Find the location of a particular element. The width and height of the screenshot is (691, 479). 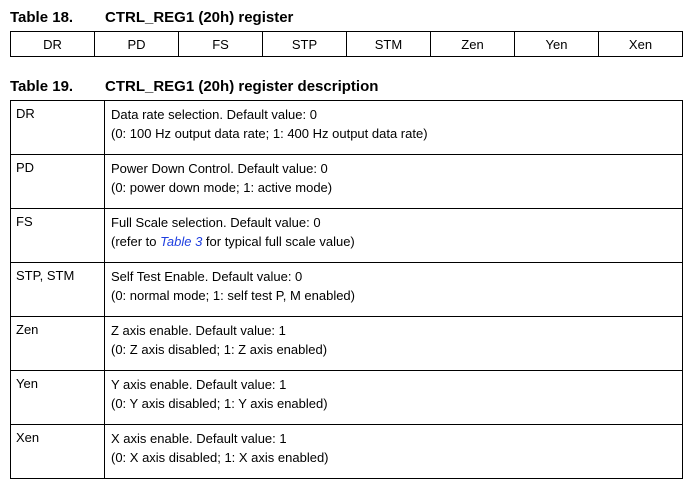

field-name: Xen is located at coordinates (57, 451).